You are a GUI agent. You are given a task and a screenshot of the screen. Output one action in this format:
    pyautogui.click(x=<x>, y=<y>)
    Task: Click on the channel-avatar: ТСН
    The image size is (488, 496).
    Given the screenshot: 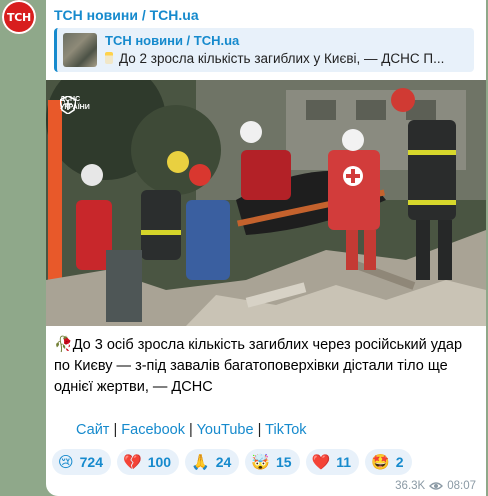 What is the action you would take?
    pyautogui.click(x=19, y=17)
    